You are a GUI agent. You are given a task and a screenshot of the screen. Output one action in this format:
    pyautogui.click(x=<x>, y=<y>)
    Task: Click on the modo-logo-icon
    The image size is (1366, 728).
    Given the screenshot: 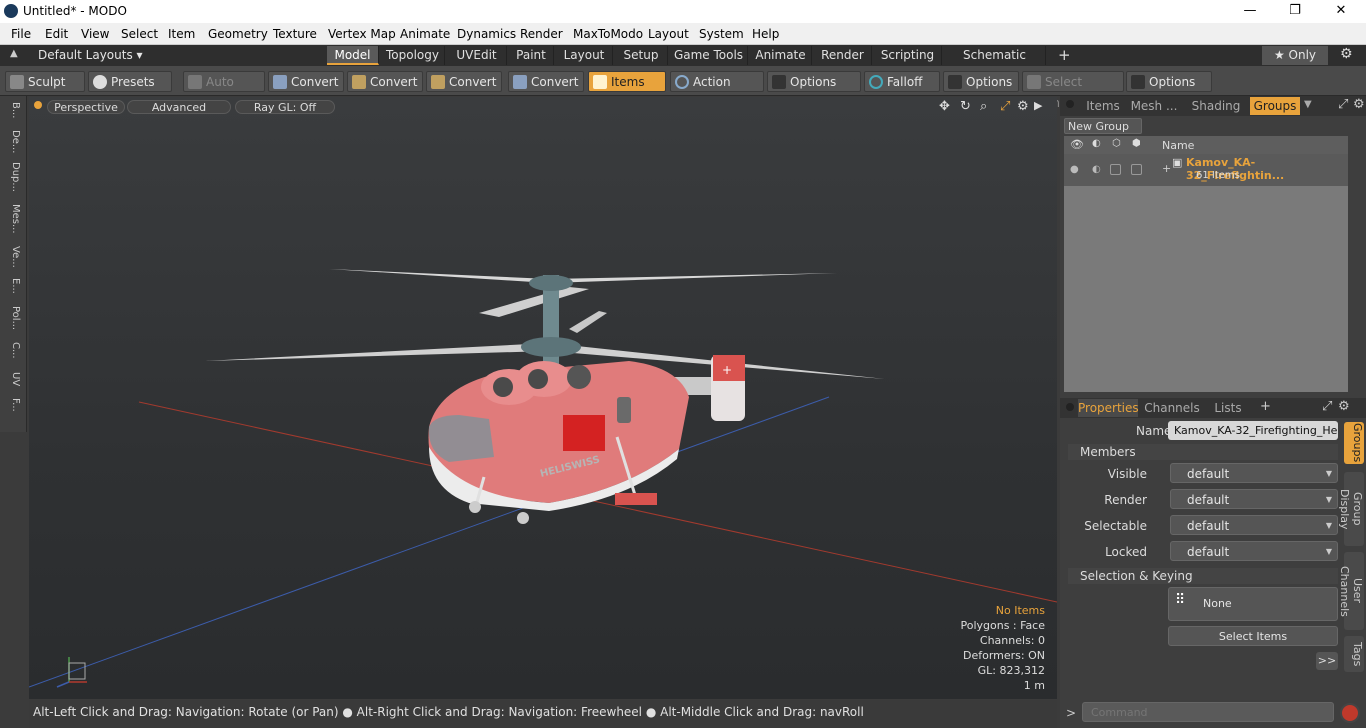 What is the action you would take?
    pyautogui.click(x=11, y=11)
    